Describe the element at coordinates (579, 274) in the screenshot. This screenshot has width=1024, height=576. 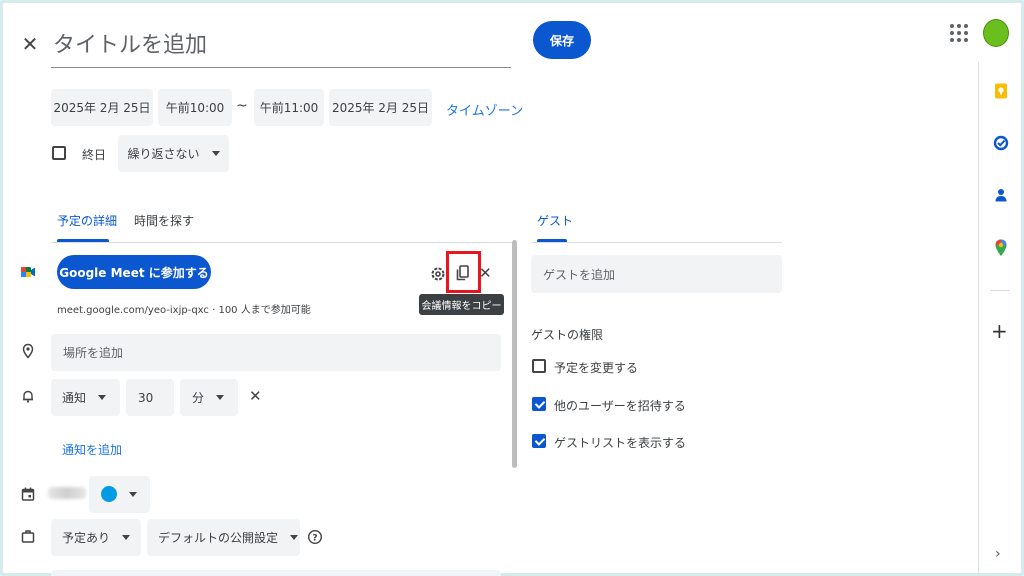
I see `add-guest-placeholder: ゲストを追加` at that location.